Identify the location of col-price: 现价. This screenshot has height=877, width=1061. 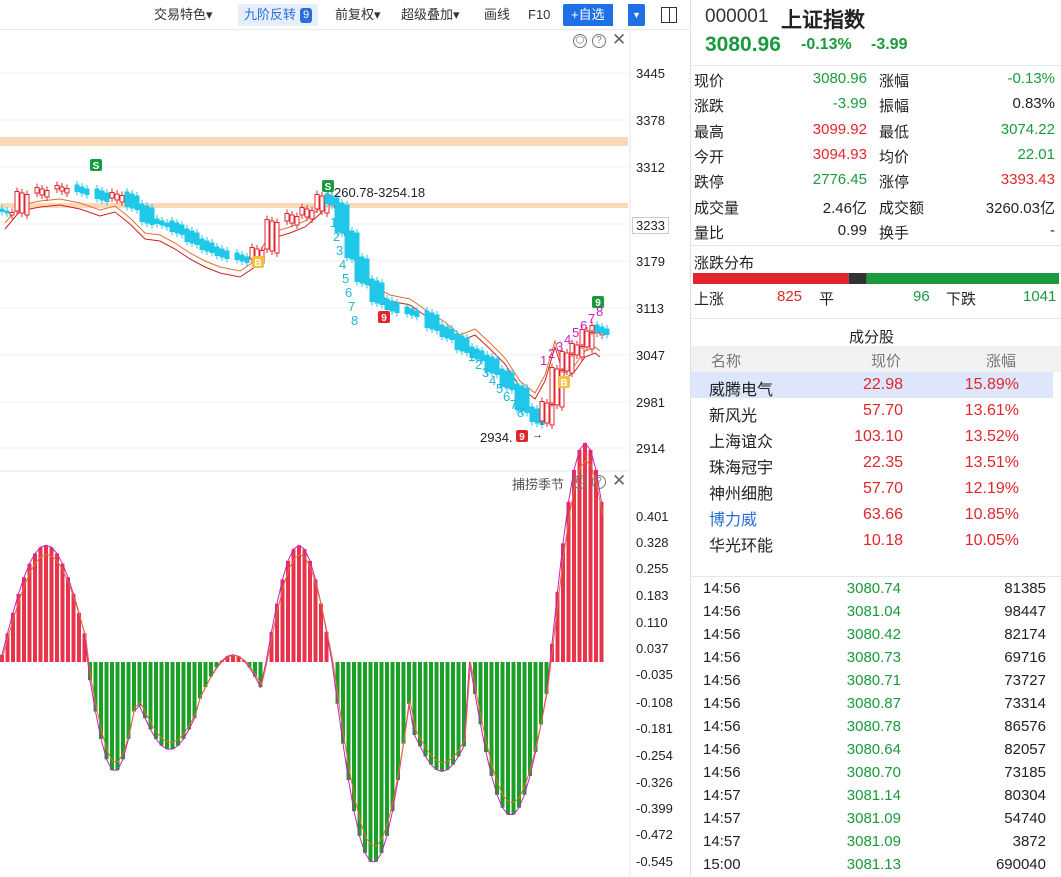
(886, 360).